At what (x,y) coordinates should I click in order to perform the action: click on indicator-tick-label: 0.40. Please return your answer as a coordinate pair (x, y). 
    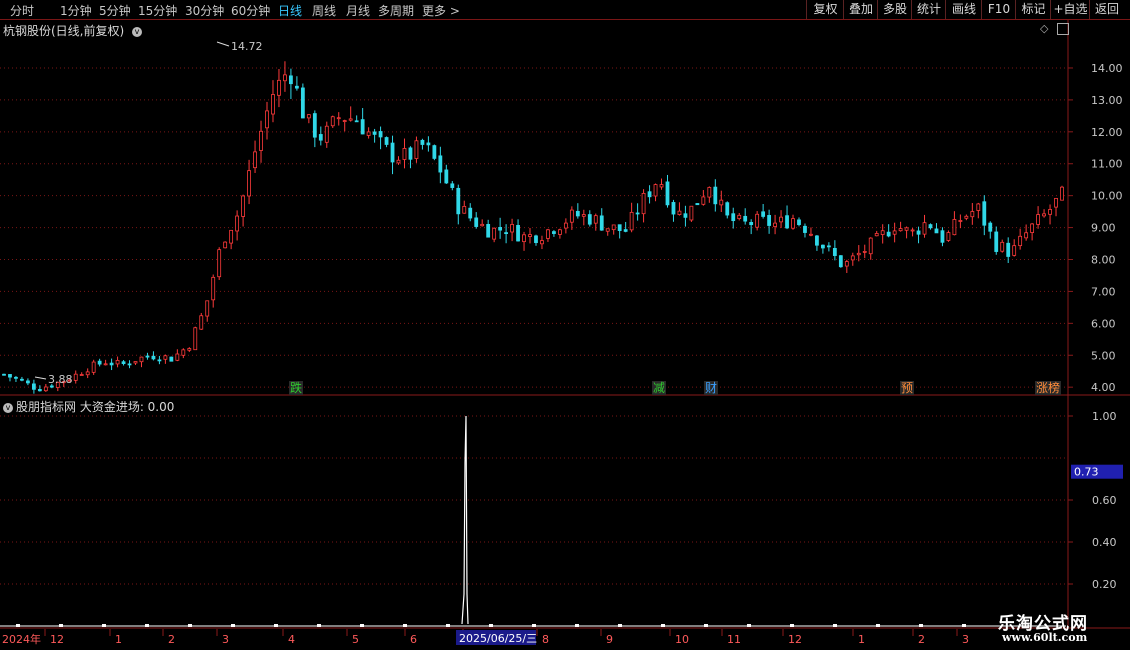
    Looking at the image, I should click on (1104, 542).